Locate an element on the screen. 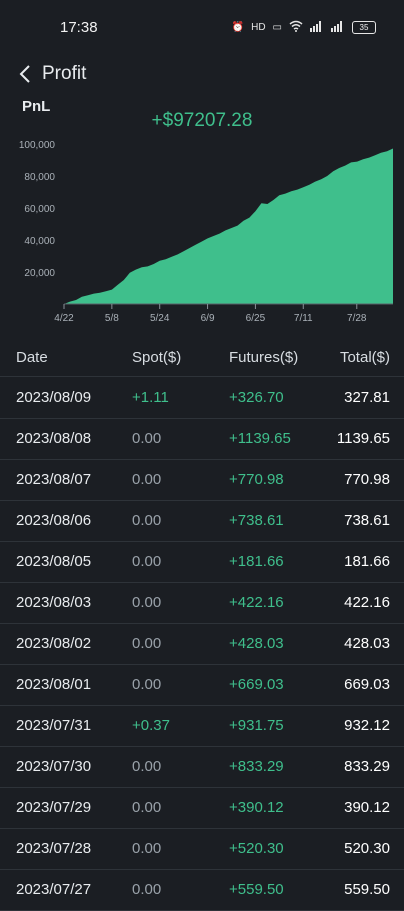 Image resolution: width=404 pixels, height=911 pixels. row-total: 422.16 is located at coordinates (367, 602).